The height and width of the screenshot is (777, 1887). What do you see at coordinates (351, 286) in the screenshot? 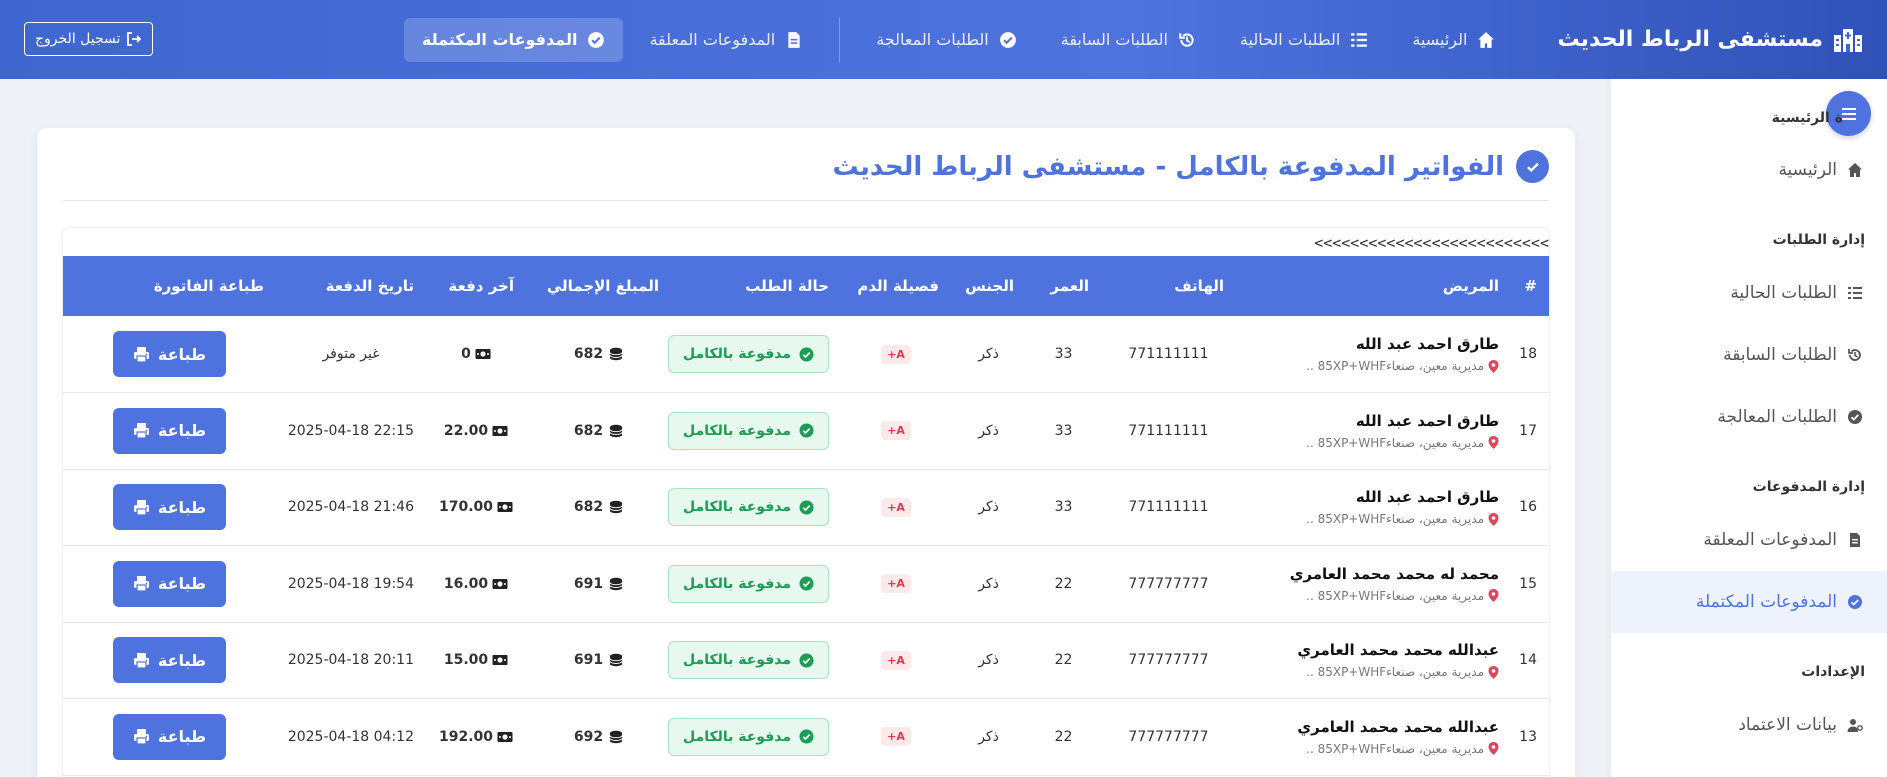
I see `column-header: تاريخ الدفعة` at bounding box center [351, 286].